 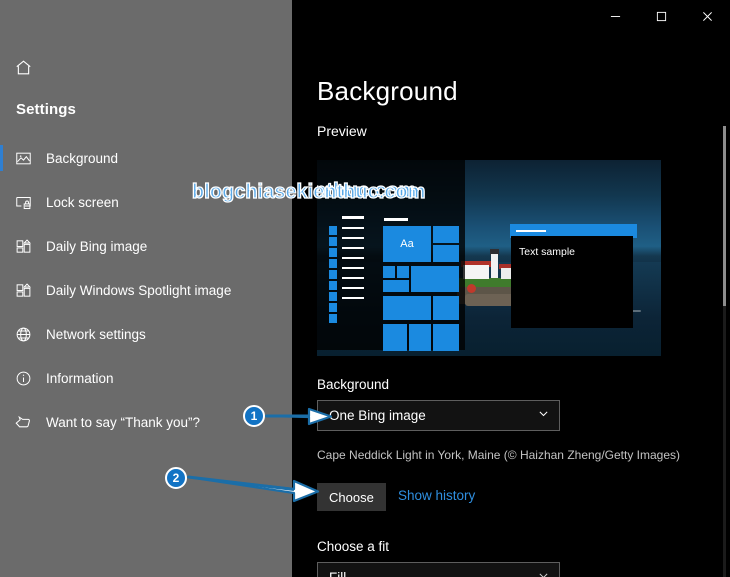 I want to click on sidebar-item-lock-screen: Lock screen, so click(x=146, y=202).